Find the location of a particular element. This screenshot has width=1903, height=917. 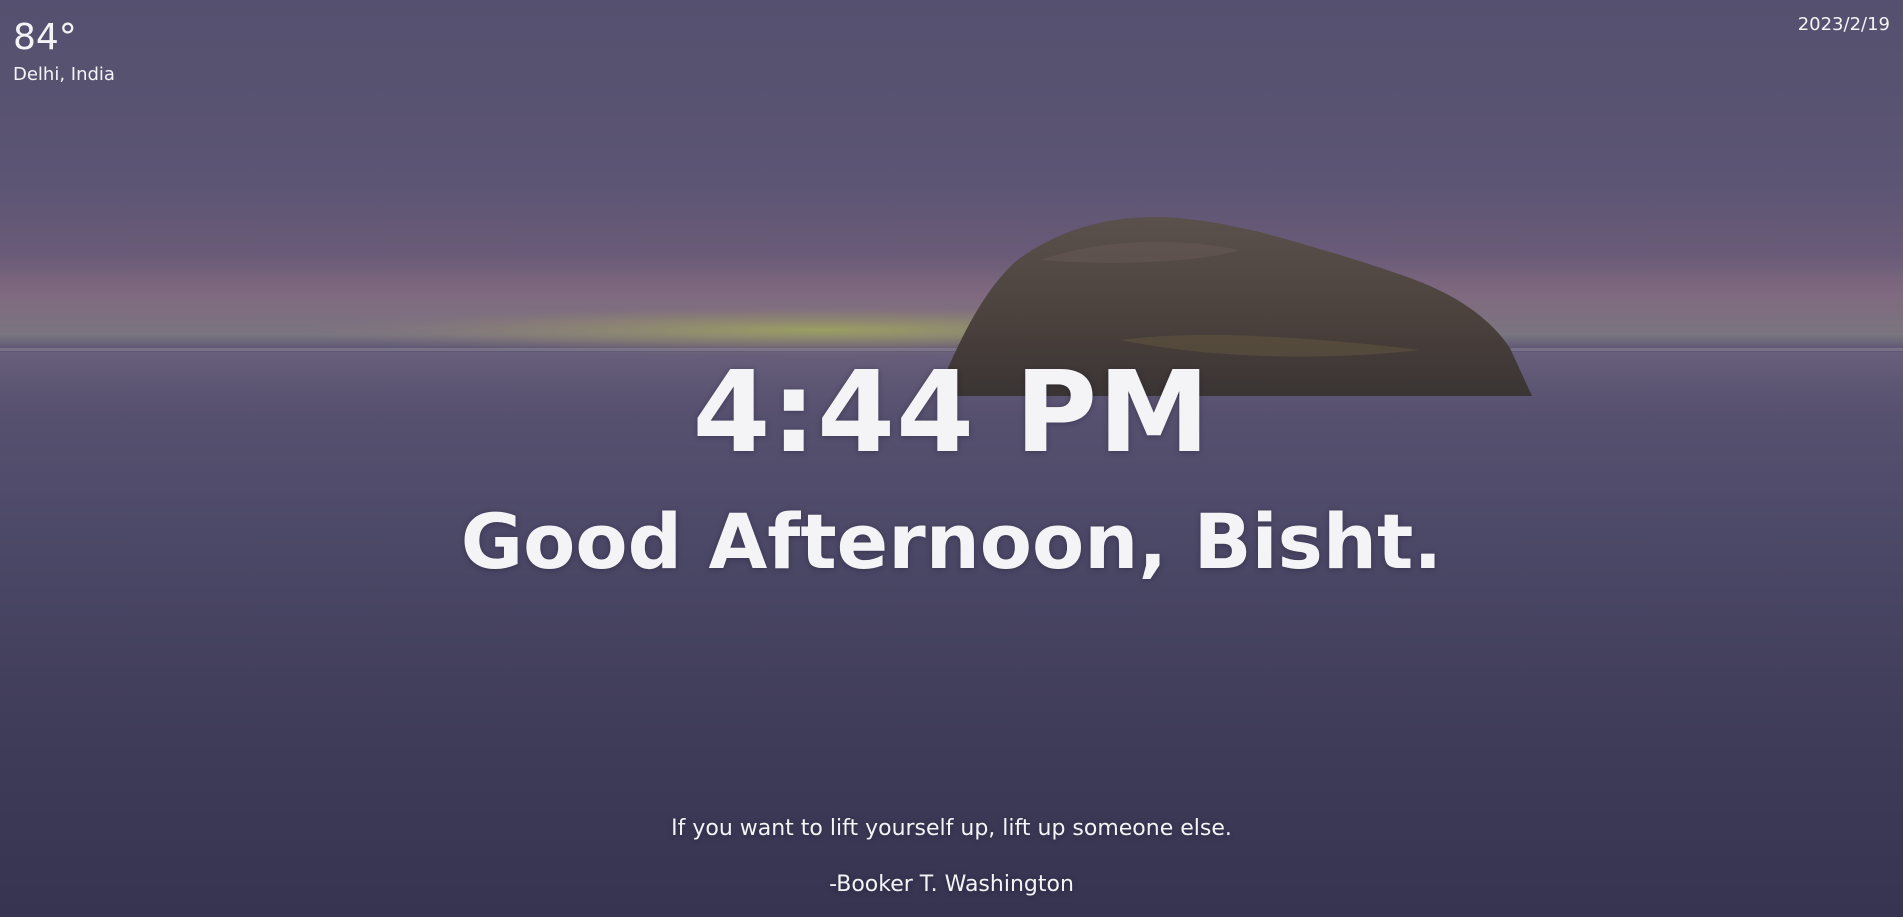

quote-author: -Booker T. Washington is located at coordinates (951, 884).